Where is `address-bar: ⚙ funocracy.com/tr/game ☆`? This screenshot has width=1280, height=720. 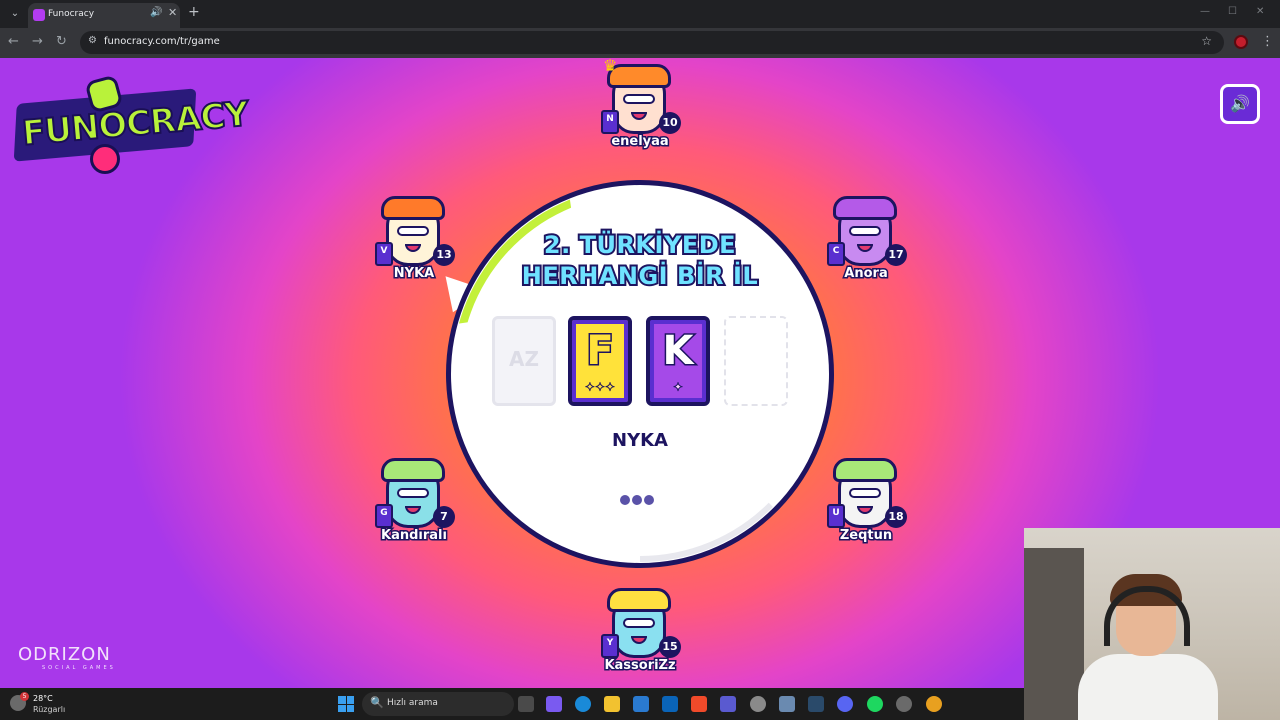
address-bar: ⚙ funocracy.com/tr/game ☆ is located at coordinates (652, 42).